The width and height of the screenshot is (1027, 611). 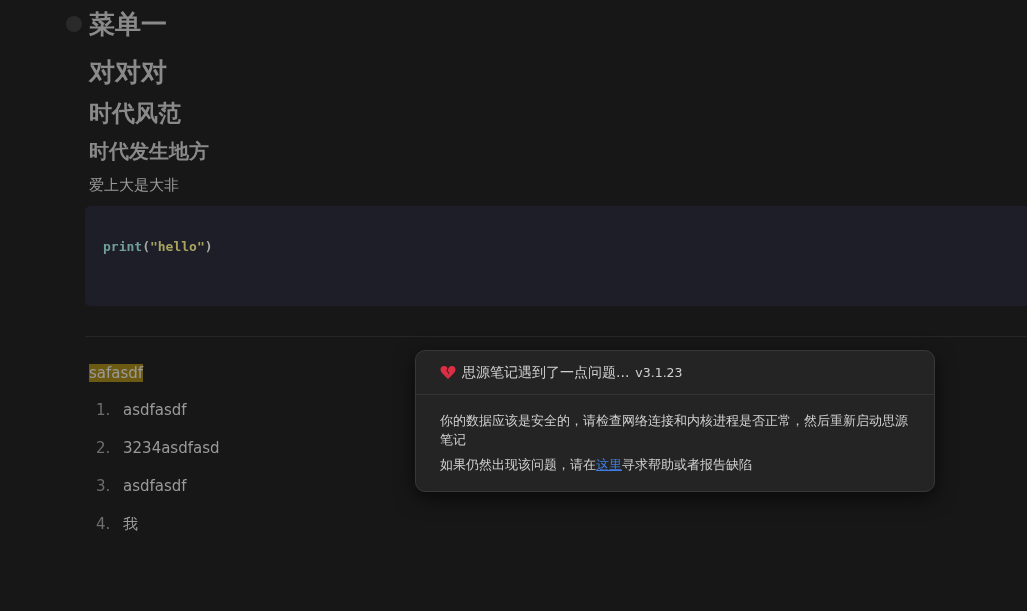 I want to click on list-item: 我, so click(x=130, y=524).